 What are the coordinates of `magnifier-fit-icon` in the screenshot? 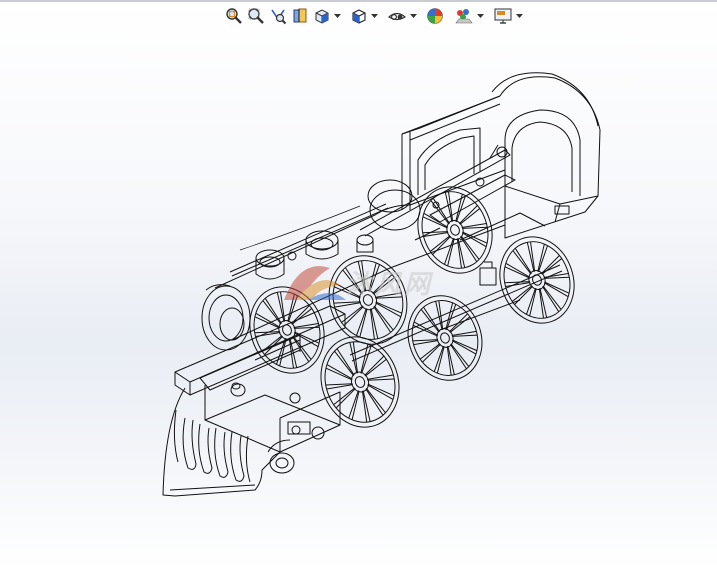 It's located at (234, 16).